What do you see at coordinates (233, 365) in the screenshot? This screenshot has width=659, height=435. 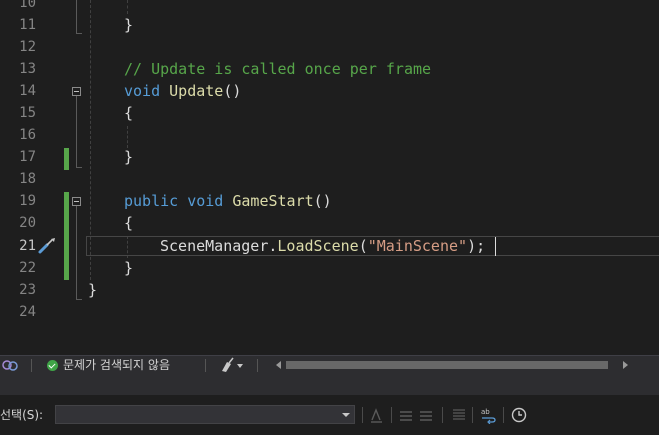 I see `code-cleanup-brush-icon` at bounding box center [233, 365].